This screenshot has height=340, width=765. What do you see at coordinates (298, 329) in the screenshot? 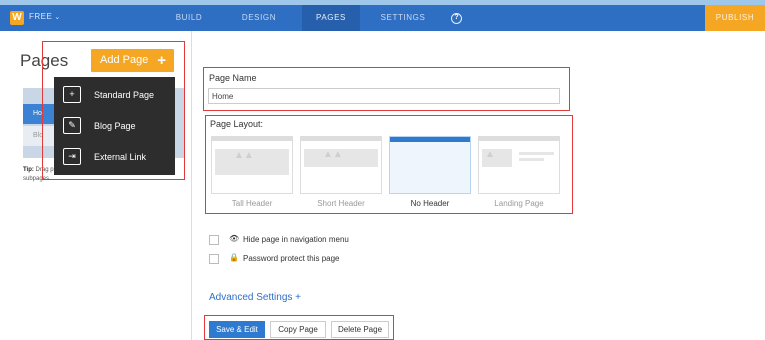
I see `copy-page-button: Copy Page` at bounding box center [298, 329].